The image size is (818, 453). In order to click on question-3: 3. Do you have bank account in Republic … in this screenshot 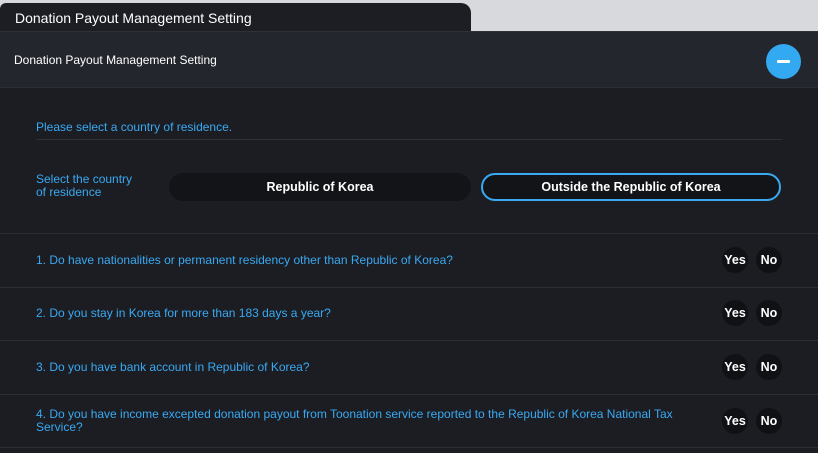, I will do `click(173, 367)`.